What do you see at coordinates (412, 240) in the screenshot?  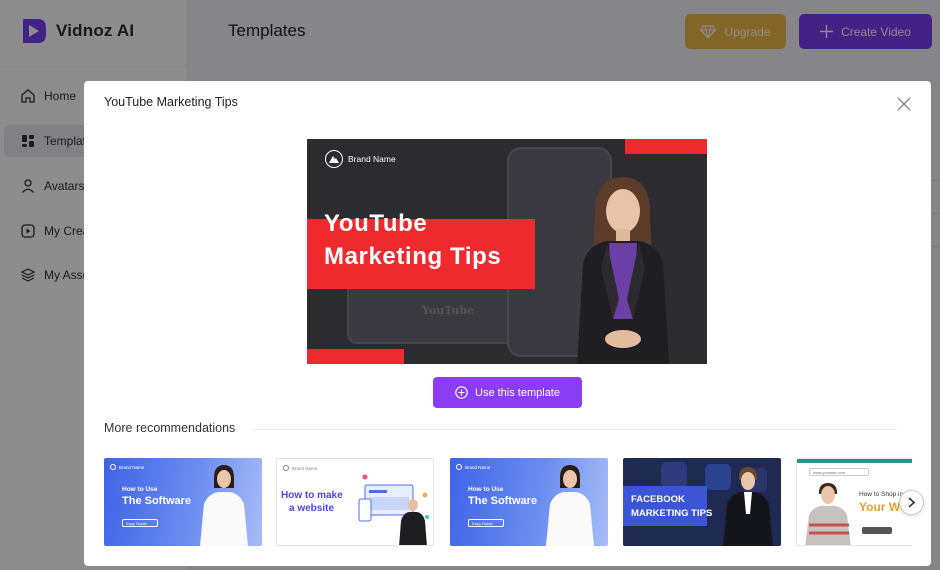 I see `preview-headline: YouTube Marketing Tips` at bounding box center [412, 240].